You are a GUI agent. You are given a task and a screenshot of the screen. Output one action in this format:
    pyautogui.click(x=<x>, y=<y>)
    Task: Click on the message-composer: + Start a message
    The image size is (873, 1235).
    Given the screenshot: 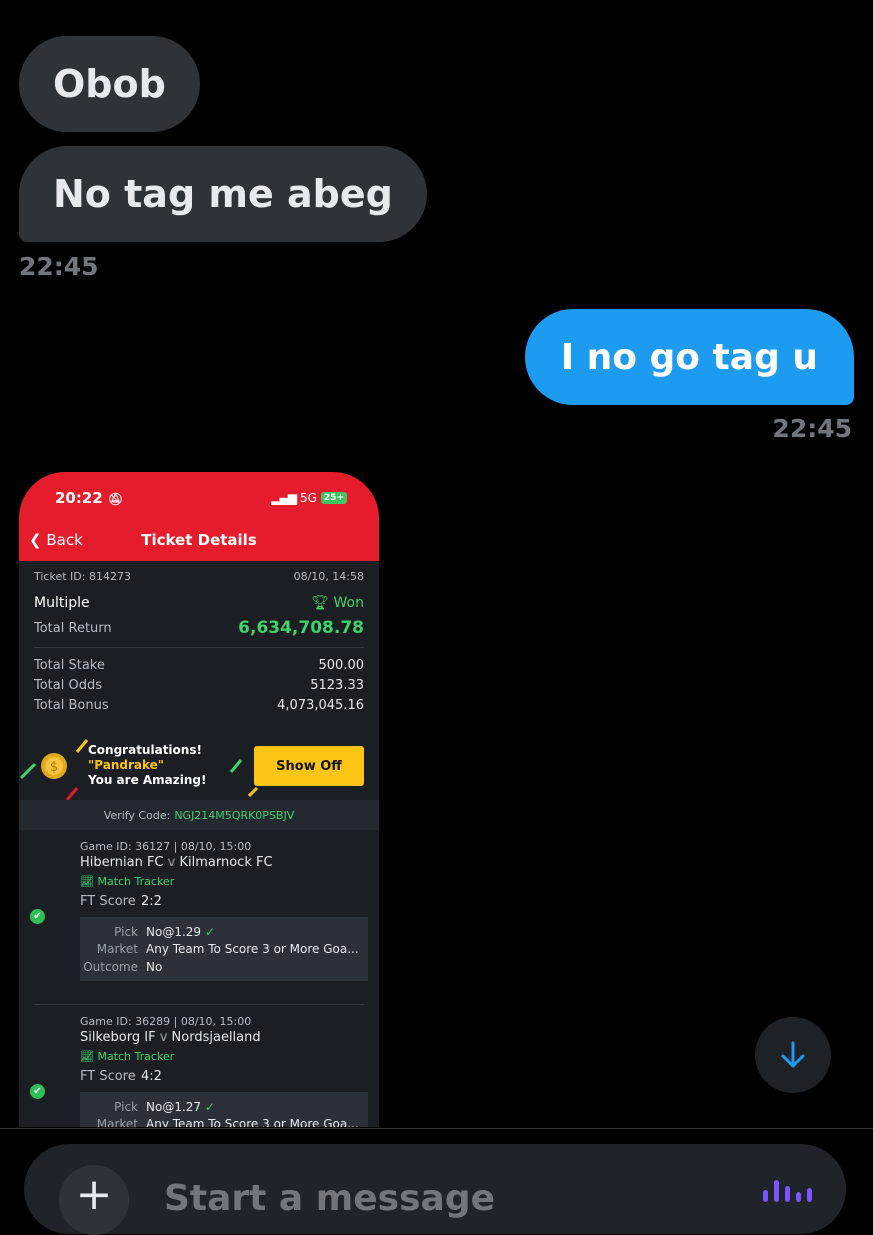 What is the action you would take?
    pyautogui.click(x=435, y=1189)
    